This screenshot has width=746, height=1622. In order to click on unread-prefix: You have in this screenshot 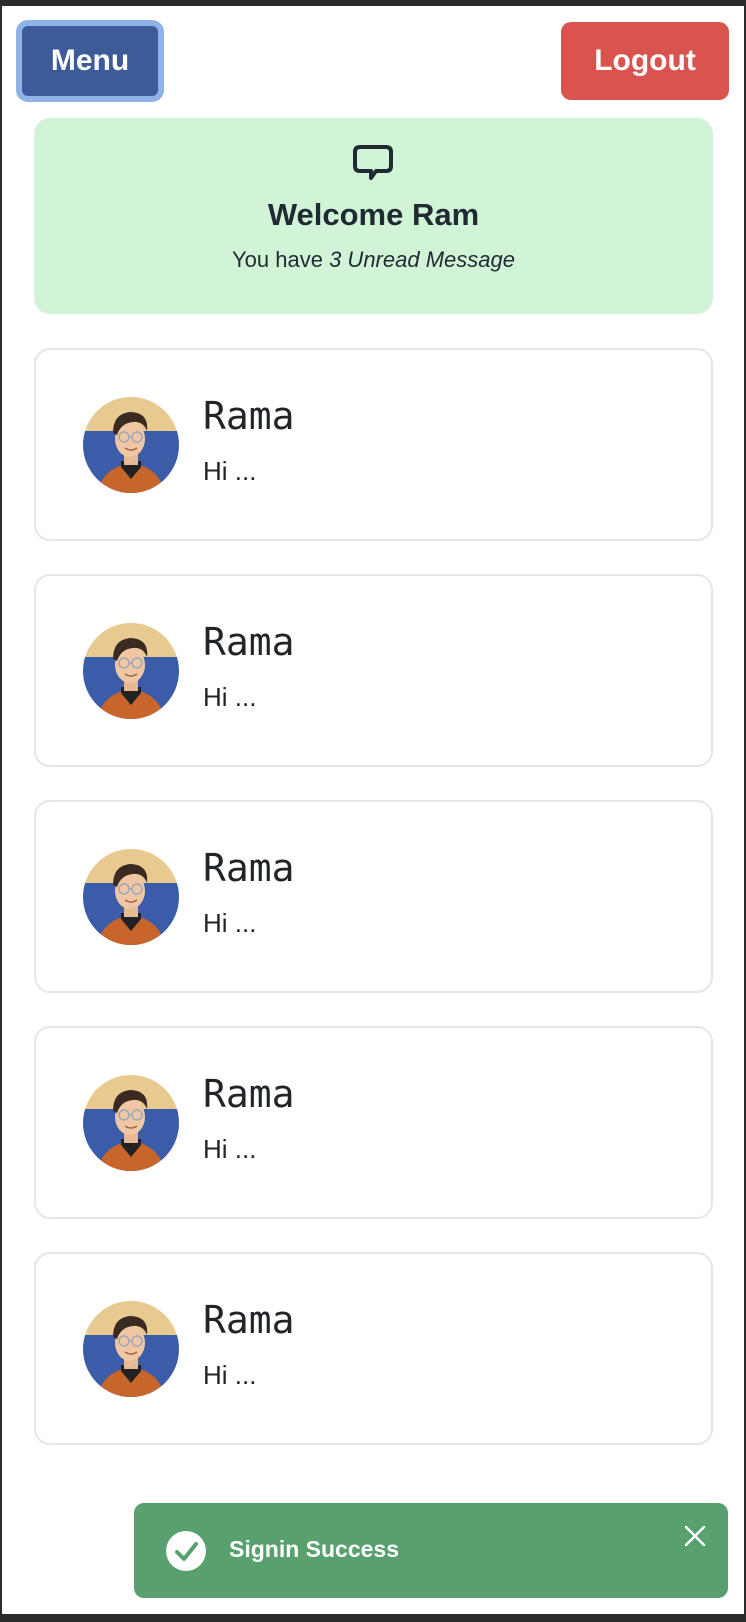, I will do `click(281, 259)`.